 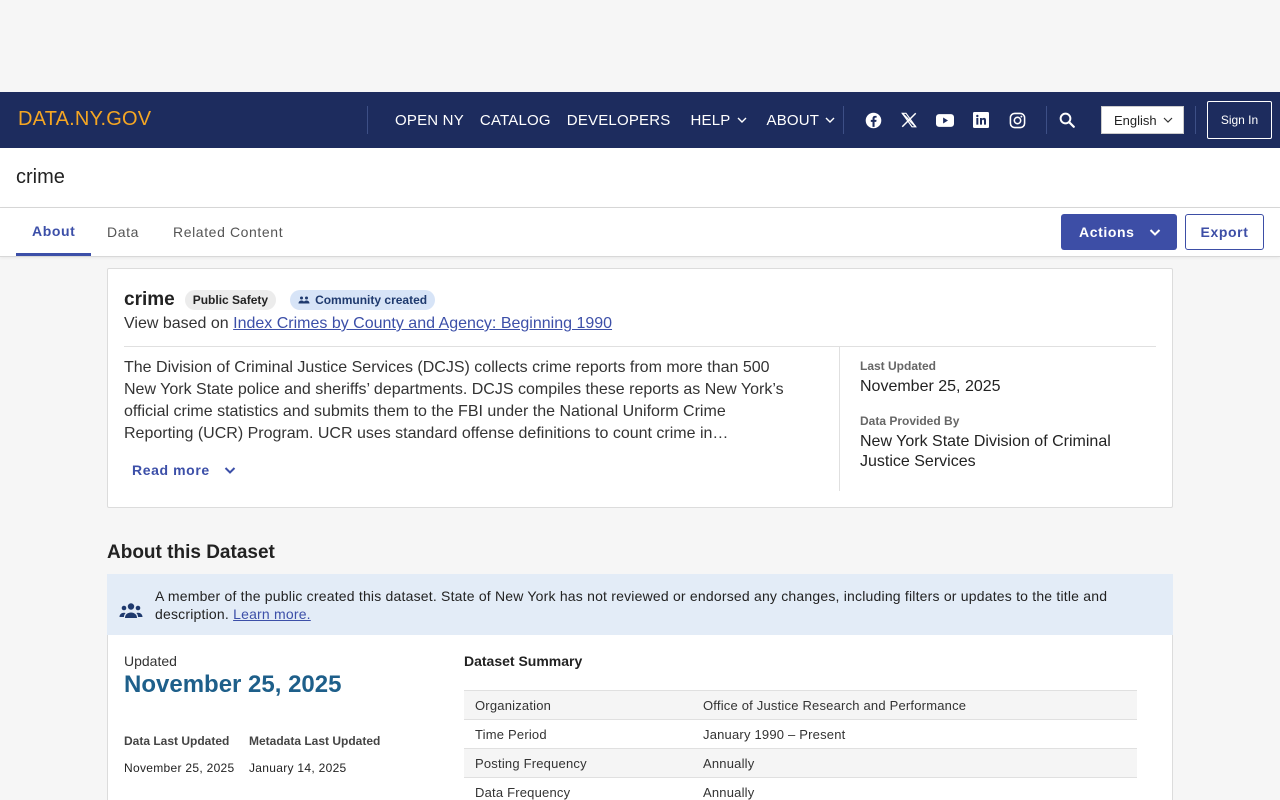 What do you see at coordinates (800, 763) in the screenshot?
I see `table-row: Posting Frequency Annually` at bounding box center [800, 763].